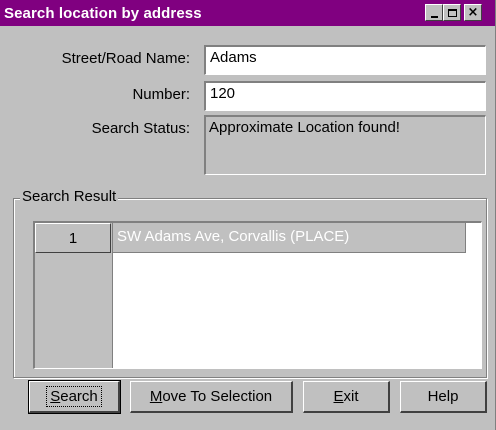 This screenshot has height=430, width=496. I want to click on search-button-label: Search, so click(74, 396).